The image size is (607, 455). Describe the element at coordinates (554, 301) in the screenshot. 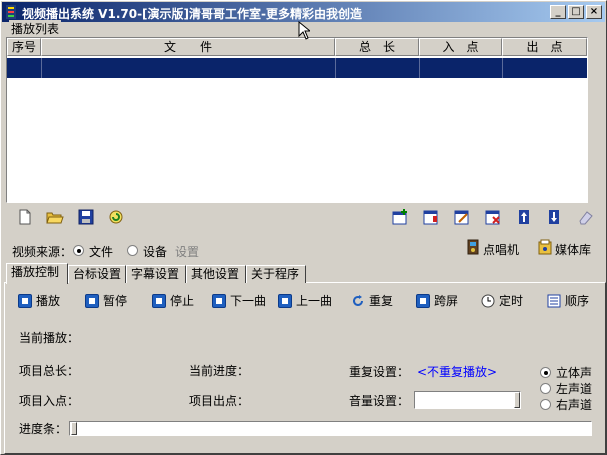

I see `list-icon` at that location.